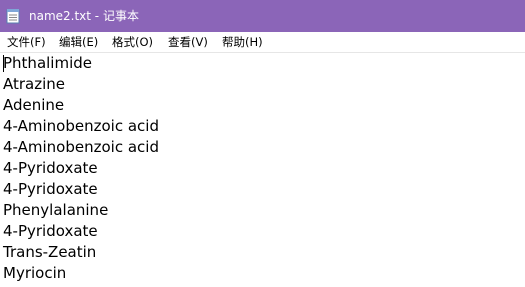  Describe the element at coordinates (13, 16) in the screenshot. I see `notepad-icon` at that location.